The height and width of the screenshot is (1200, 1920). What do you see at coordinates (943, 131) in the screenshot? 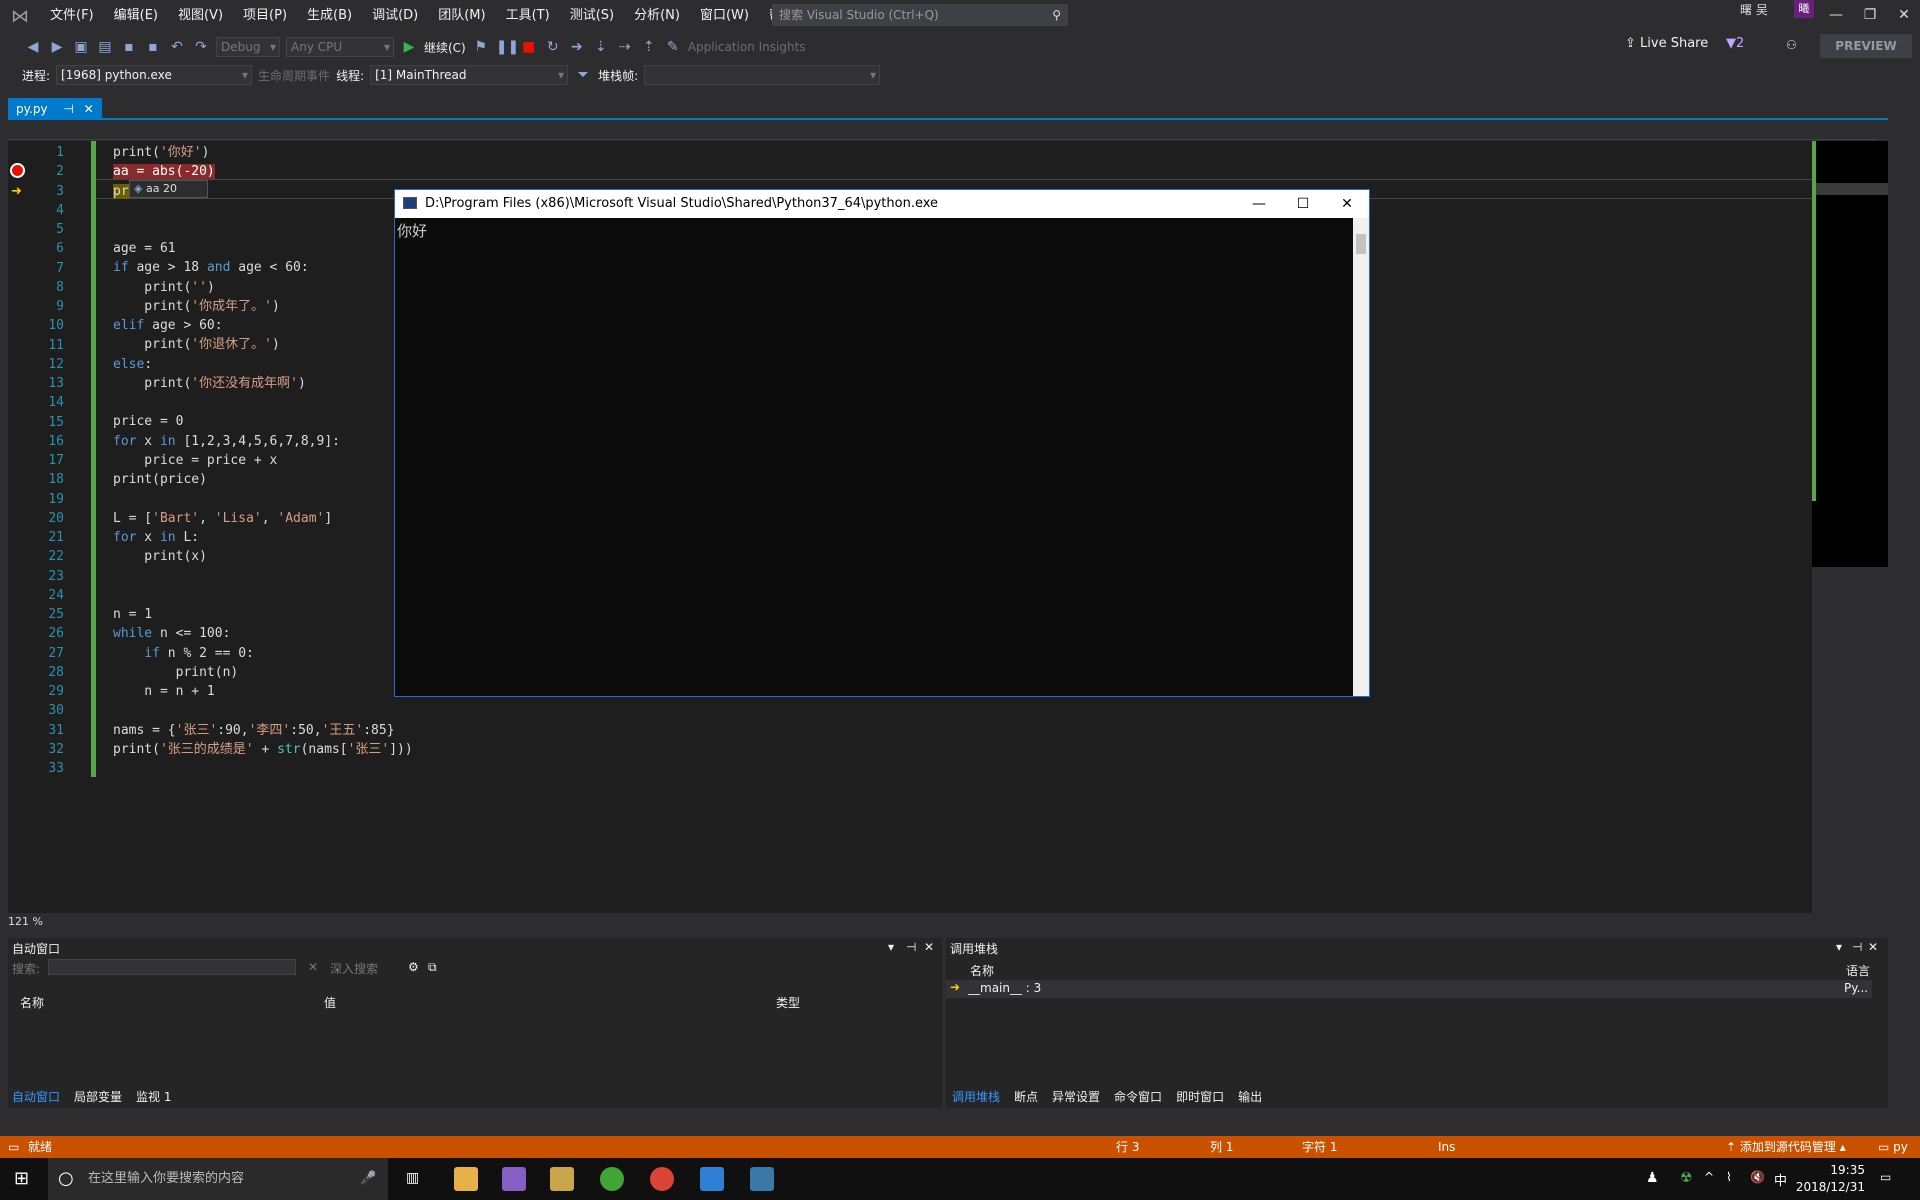
I see `navigation-bar` at bounding box center [943, 131].